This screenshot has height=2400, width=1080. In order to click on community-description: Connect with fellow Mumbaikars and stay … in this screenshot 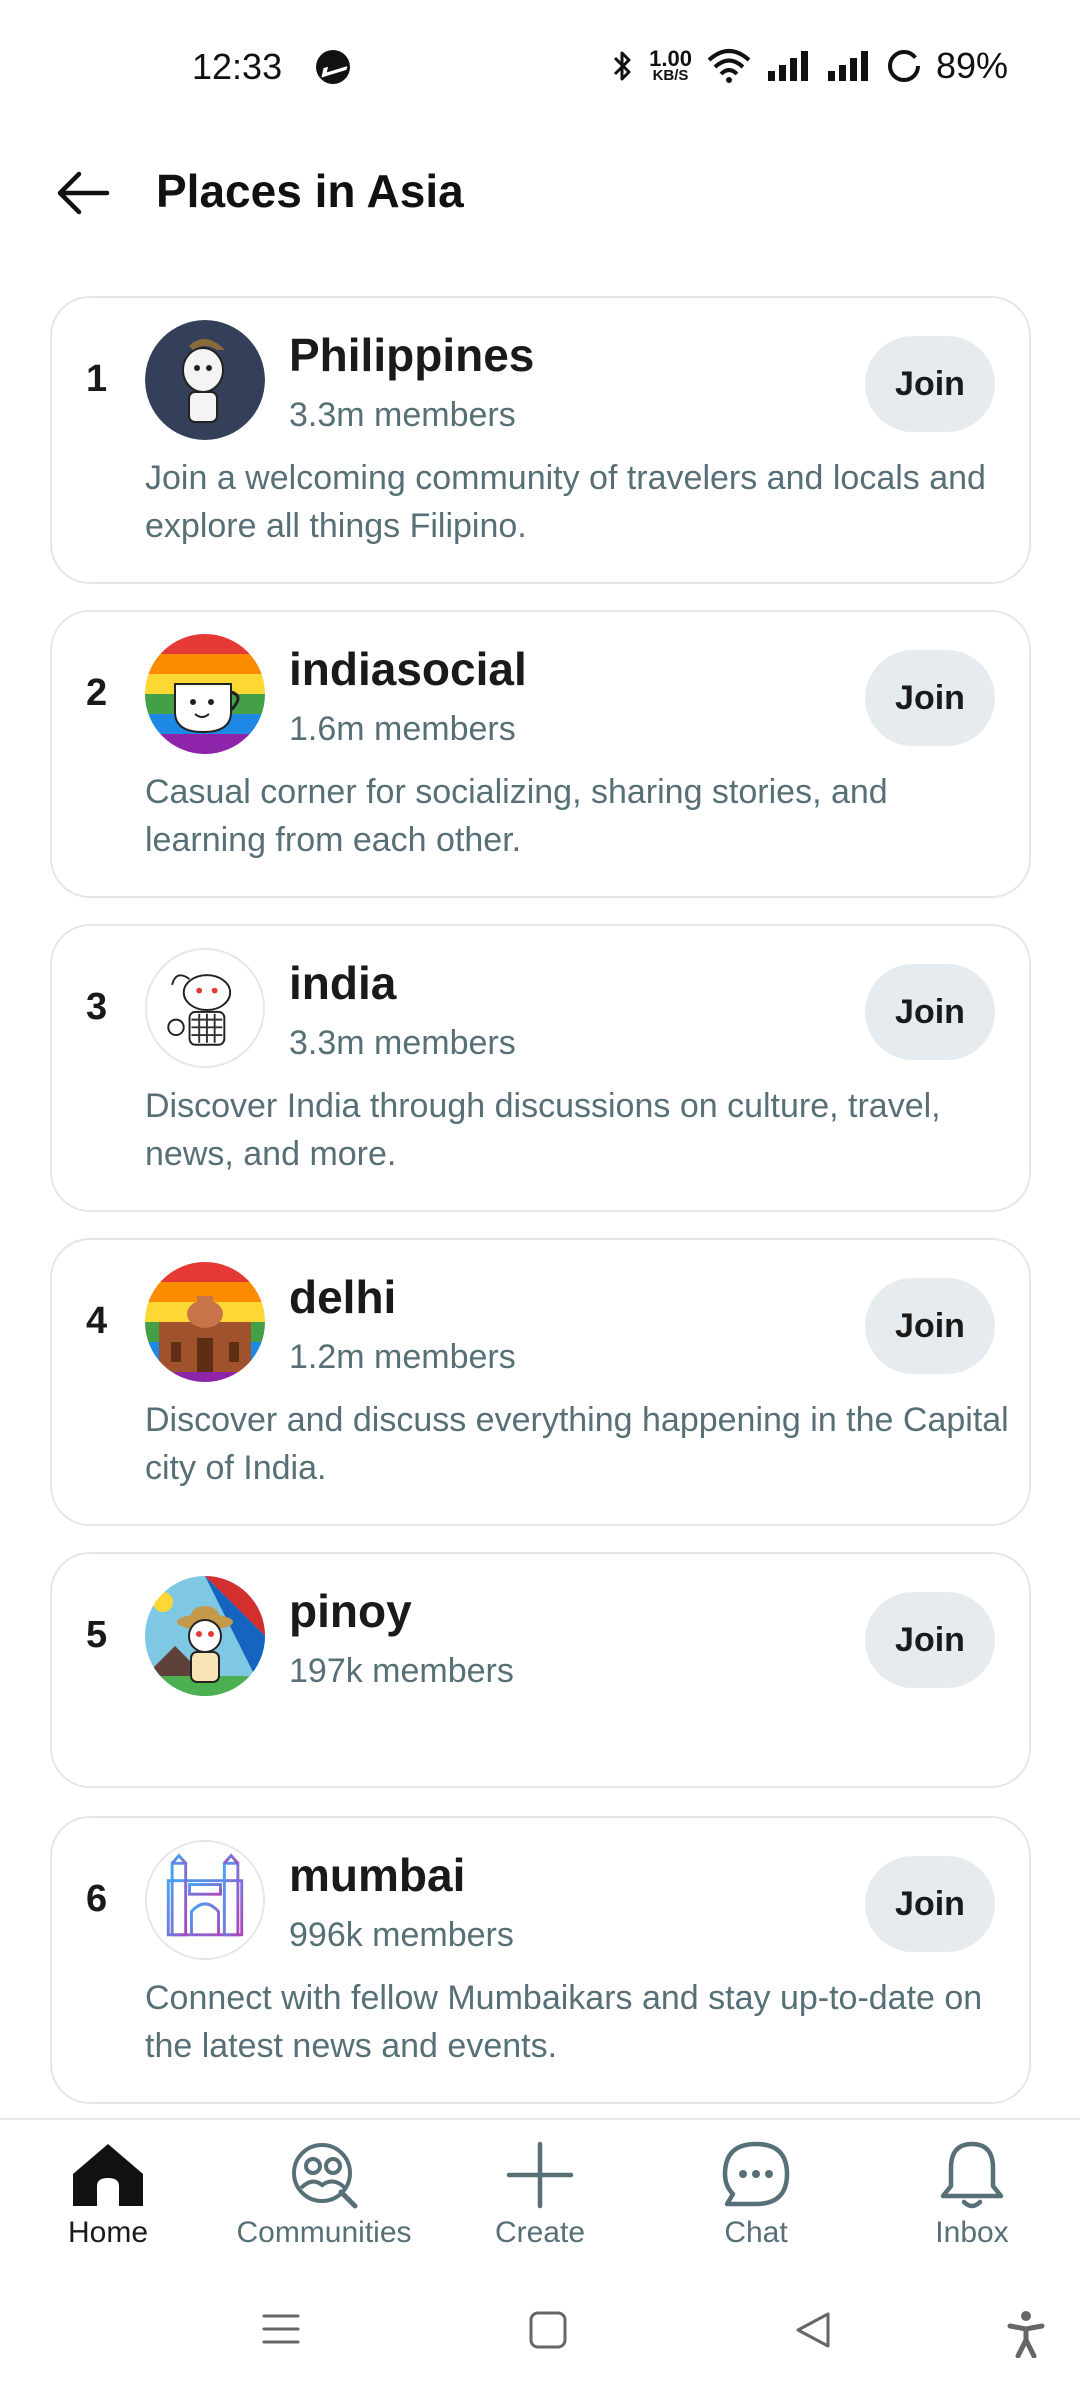, I will do `click(564, 2022)`.